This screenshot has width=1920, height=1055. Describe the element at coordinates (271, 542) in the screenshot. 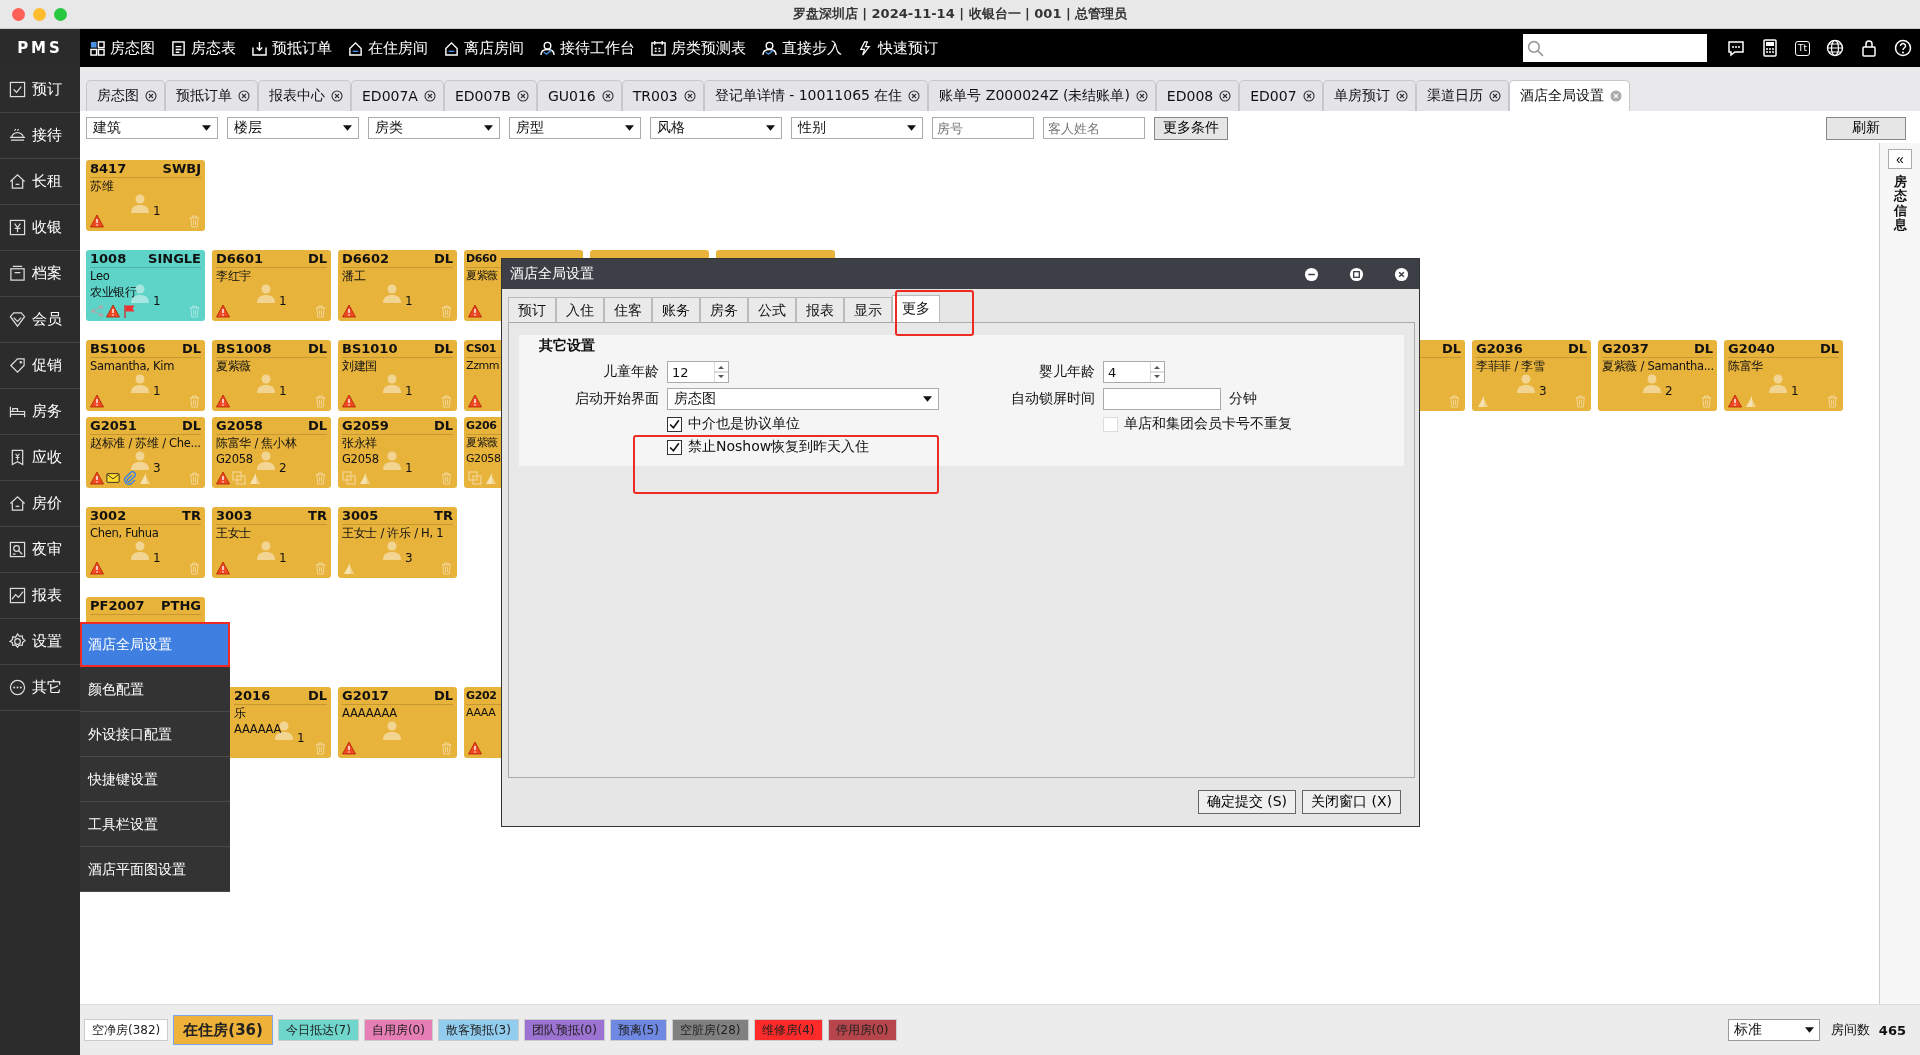

I see `room-card: 3003 TR 王女士 1` at that location.